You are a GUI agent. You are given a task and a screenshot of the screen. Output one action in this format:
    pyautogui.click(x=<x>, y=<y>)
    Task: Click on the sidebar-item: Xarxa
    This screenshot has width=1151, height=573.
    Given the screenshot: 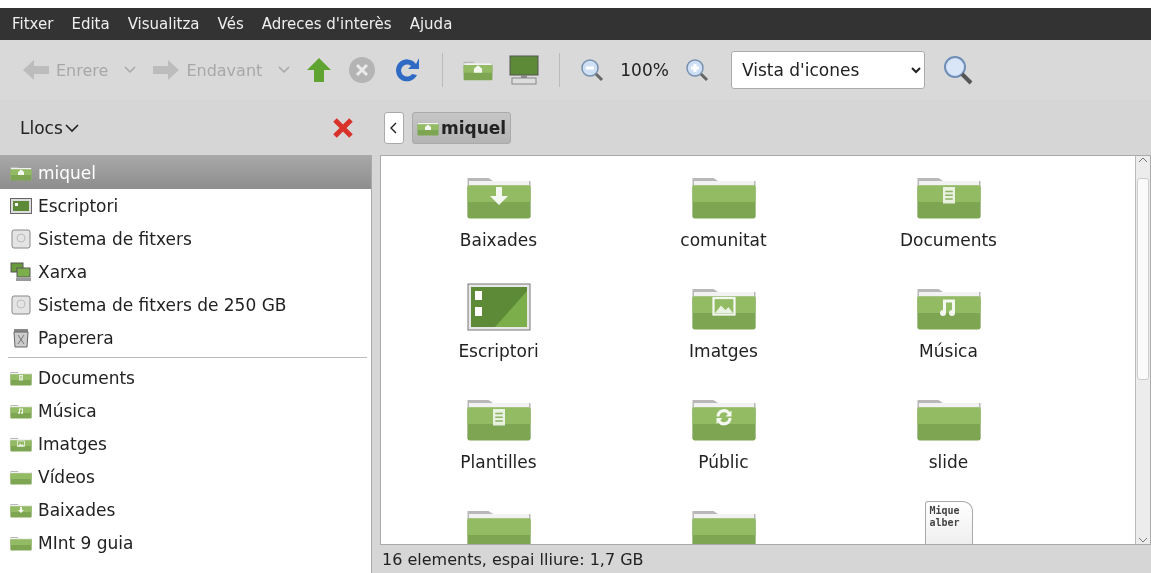 What is the action you would take?
    pyautogui.click(x=185, y=271)
    